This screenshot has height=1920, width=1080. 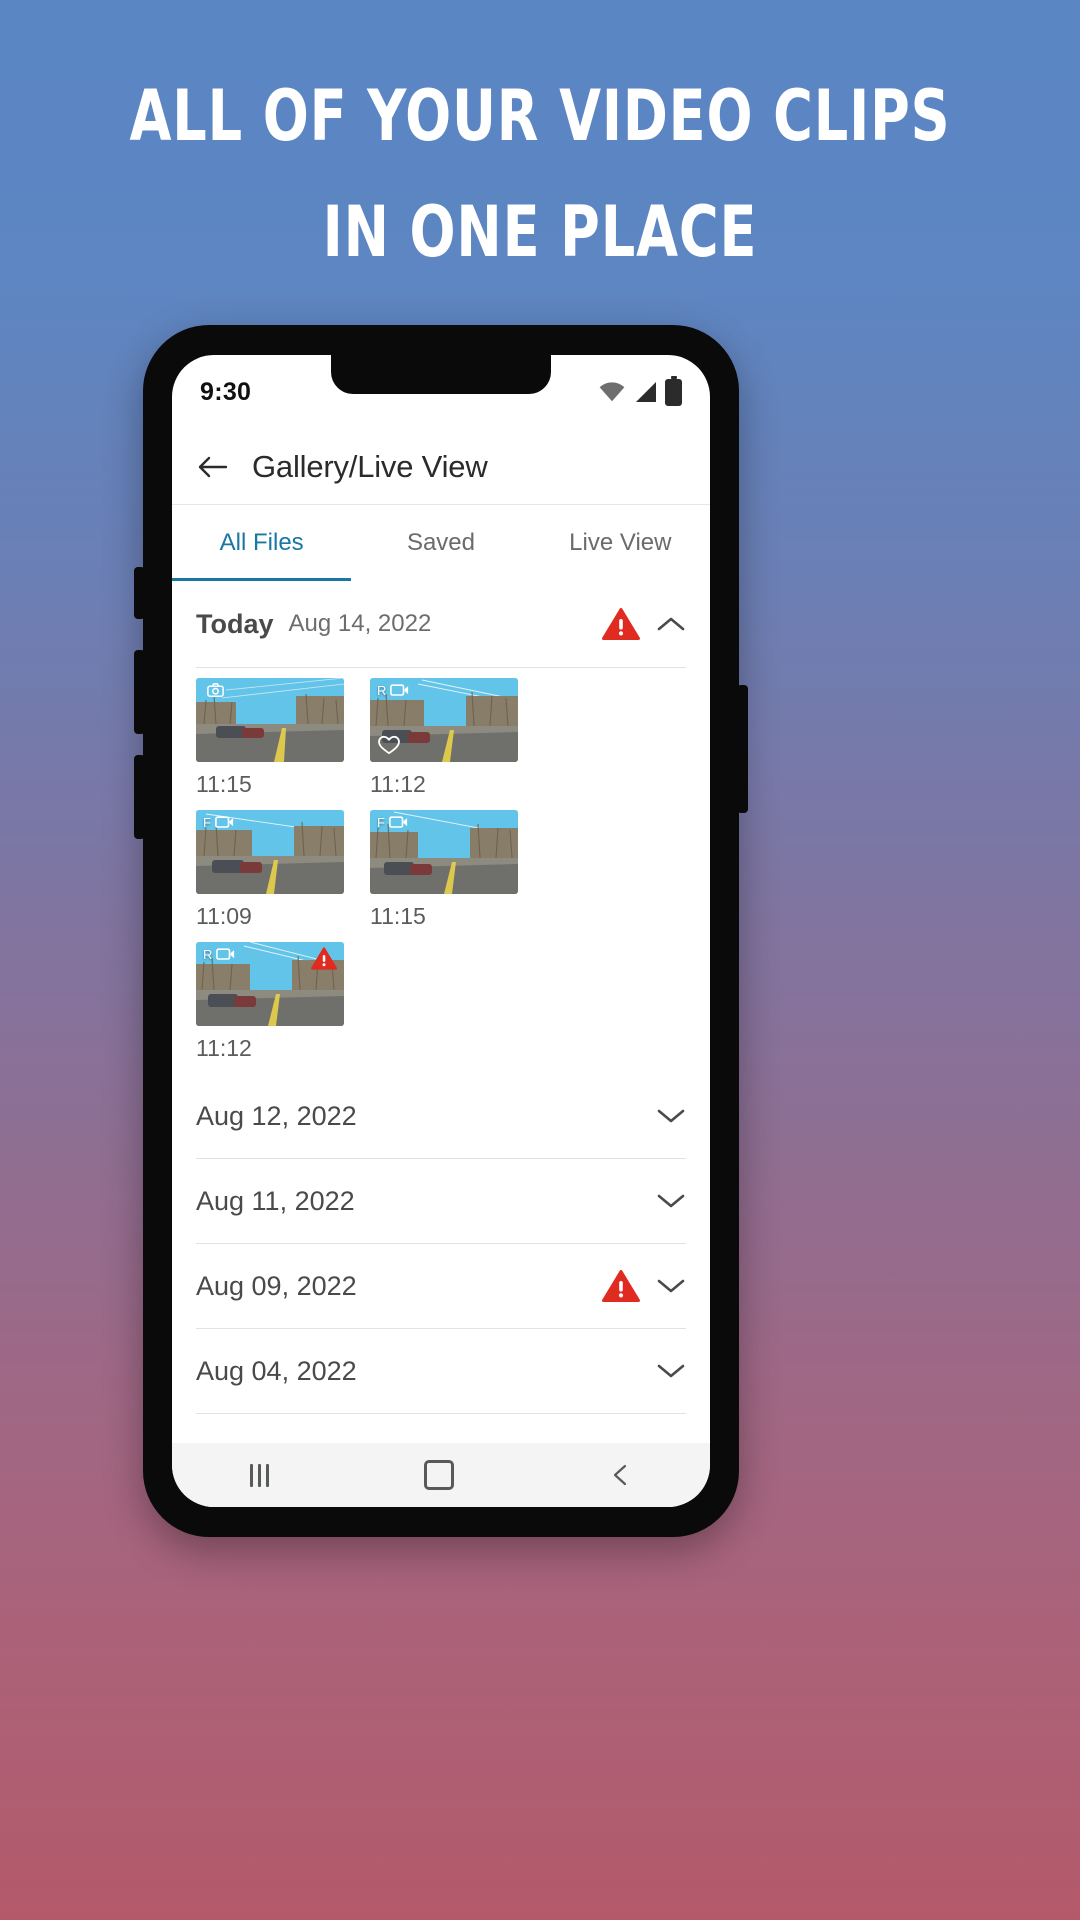 I want to click on clip-cell: 11:15, so click(x=270, y=738).